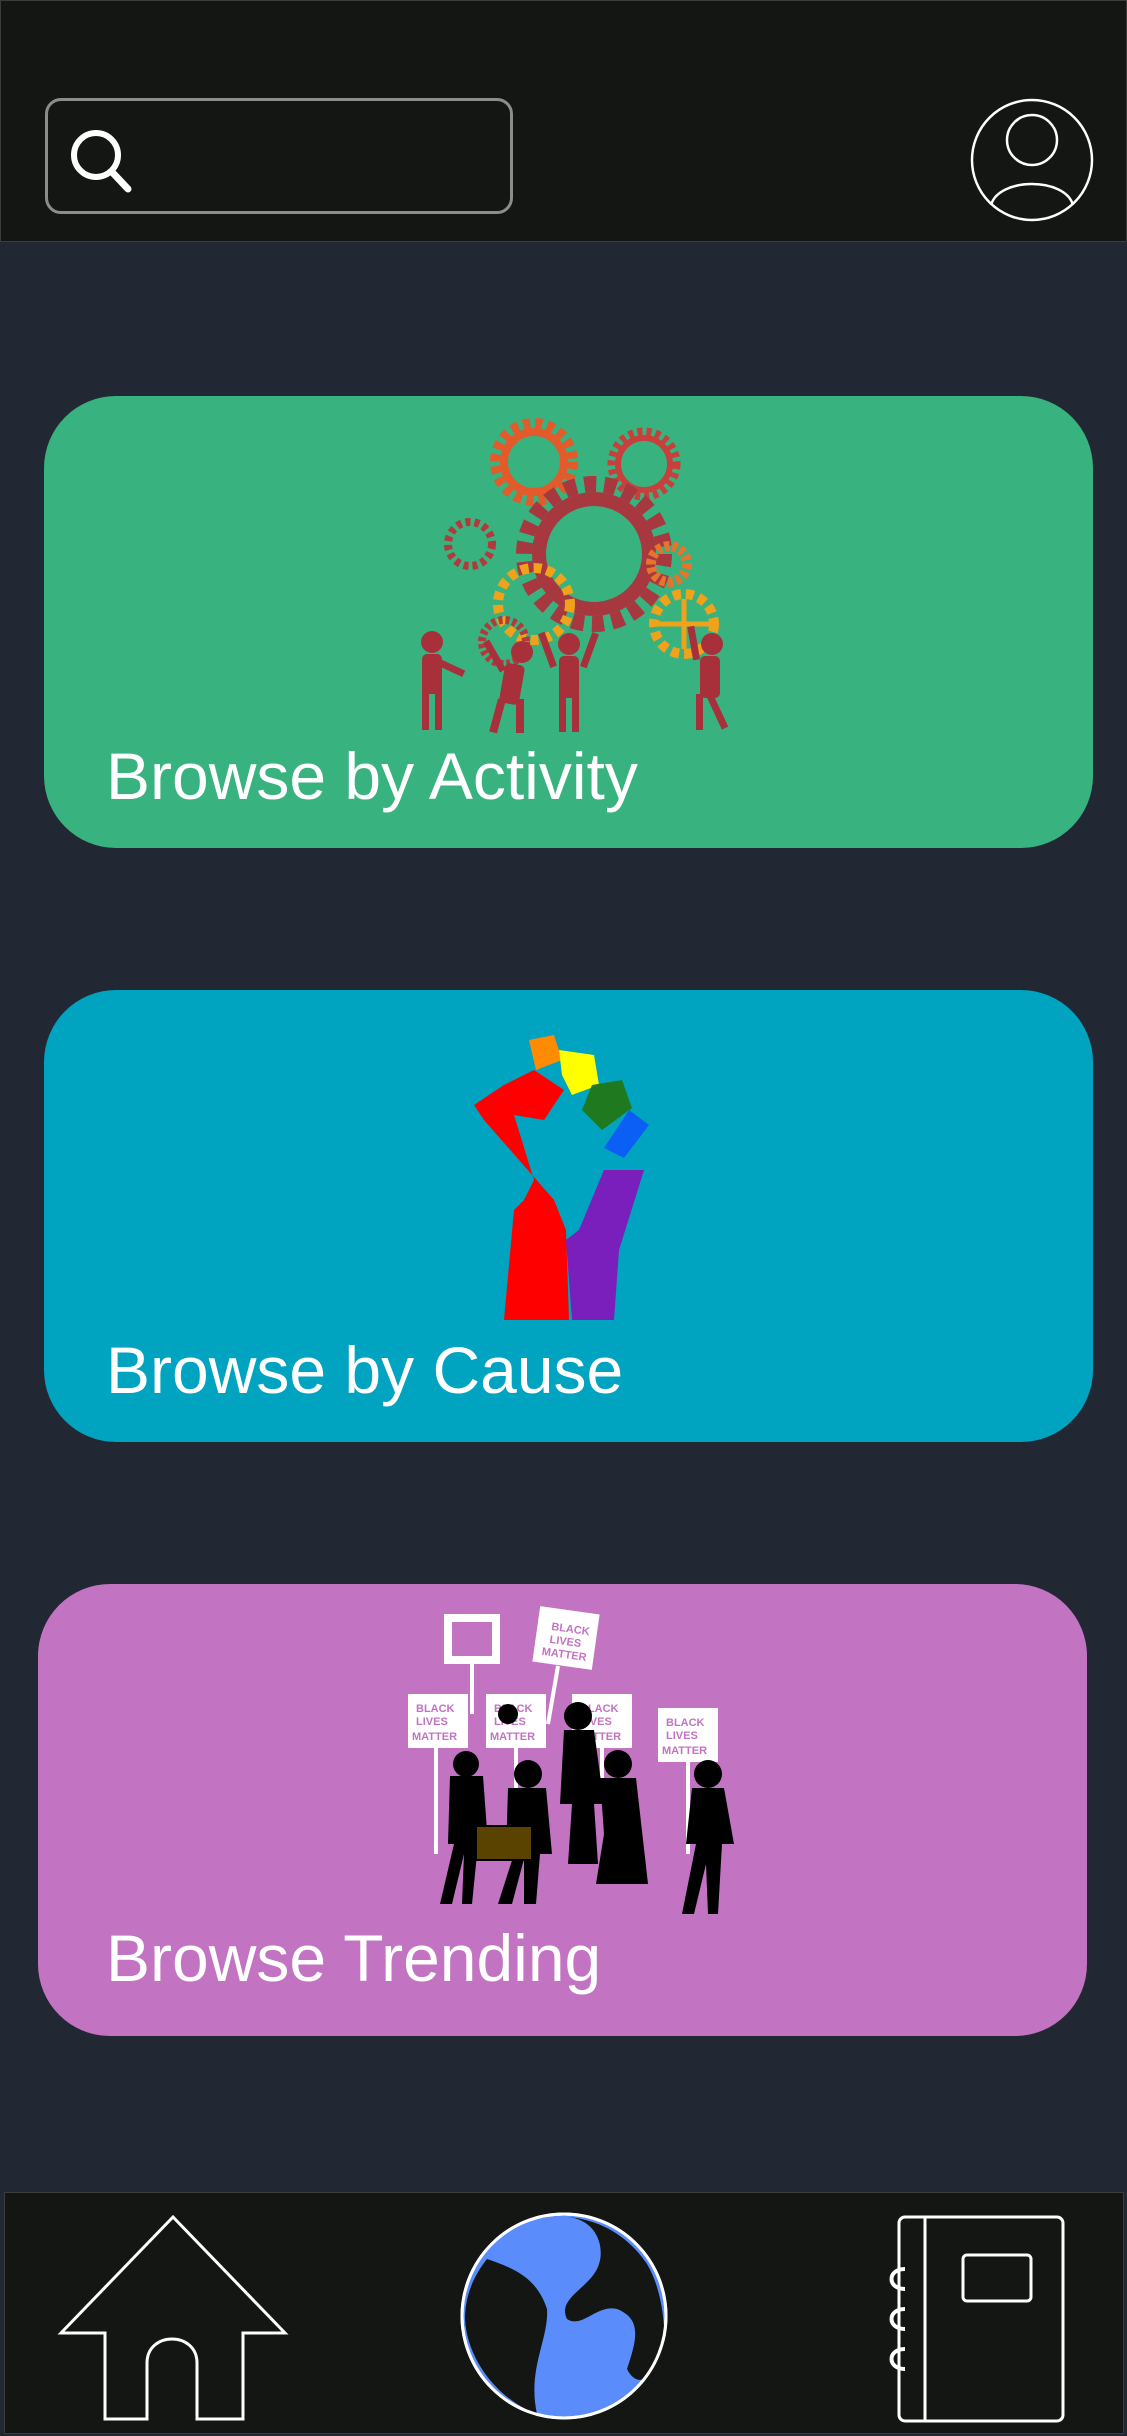  I want to click on user-avatar-icon, so click(1032, 160).